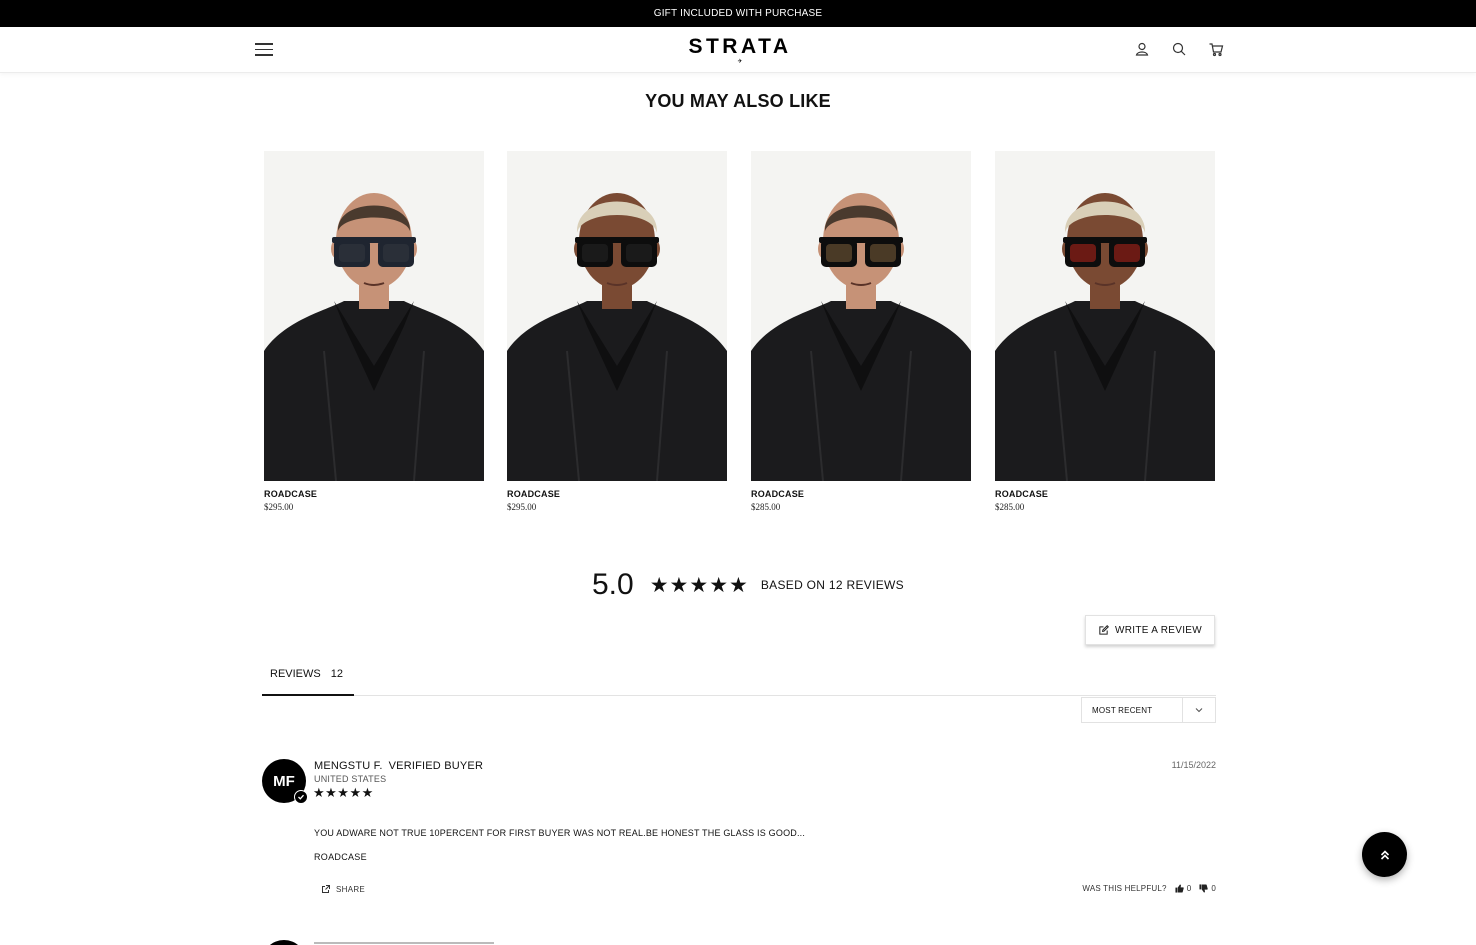 The height and width of the screenshot is (945, 1476). I want to click on chevrons-up-icon, so click(1384, 854).